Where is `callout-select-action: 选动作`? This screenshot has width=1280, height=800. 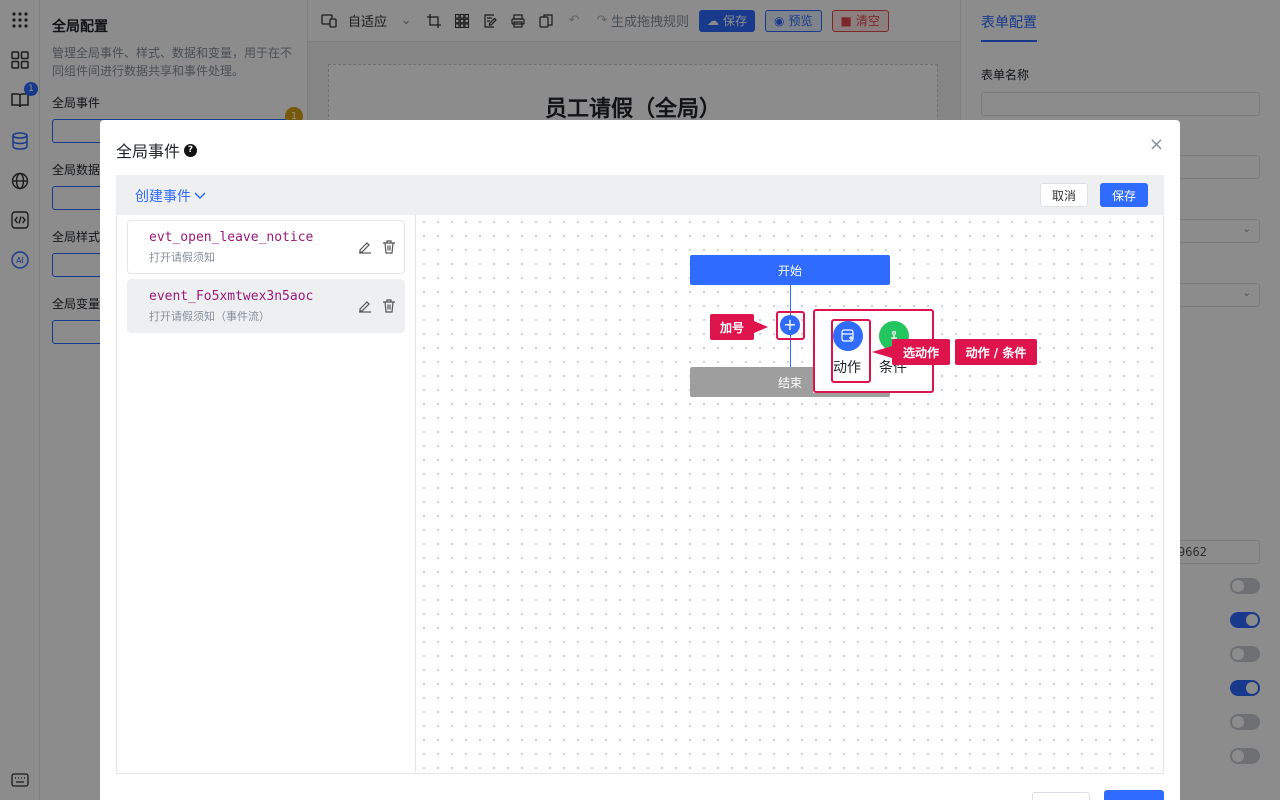
callout-select-action: 选动作 is located at coordinates (921, 352).